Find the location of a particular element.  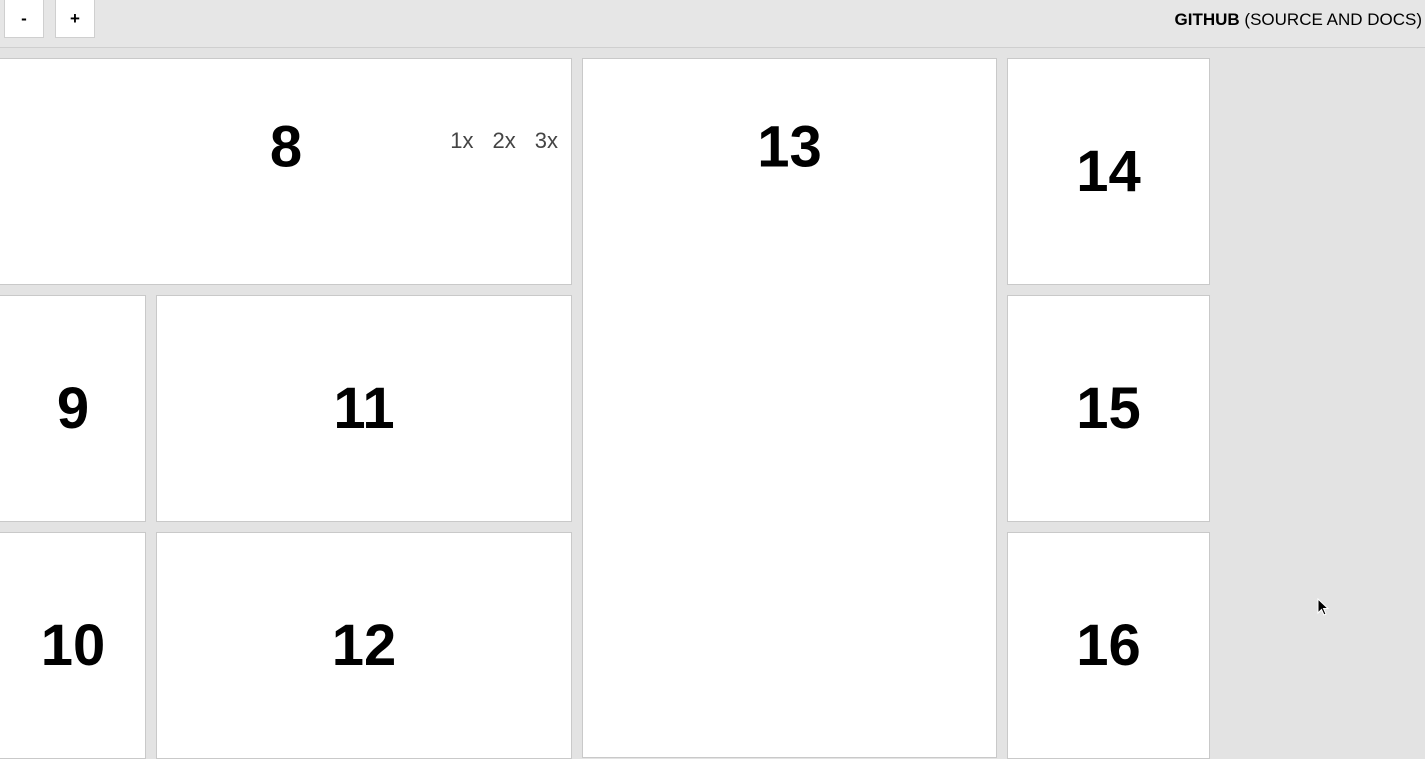

tile-15-label: 15 is located at coordinates (1108, 408).